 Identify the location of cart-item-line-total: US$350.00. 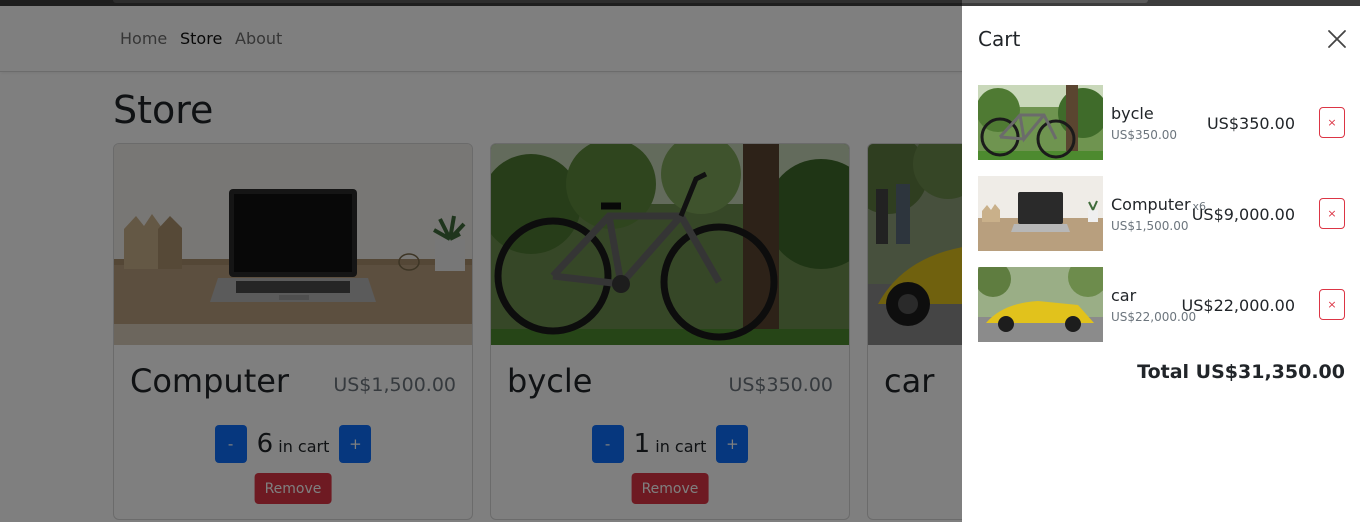
(1250, 123).